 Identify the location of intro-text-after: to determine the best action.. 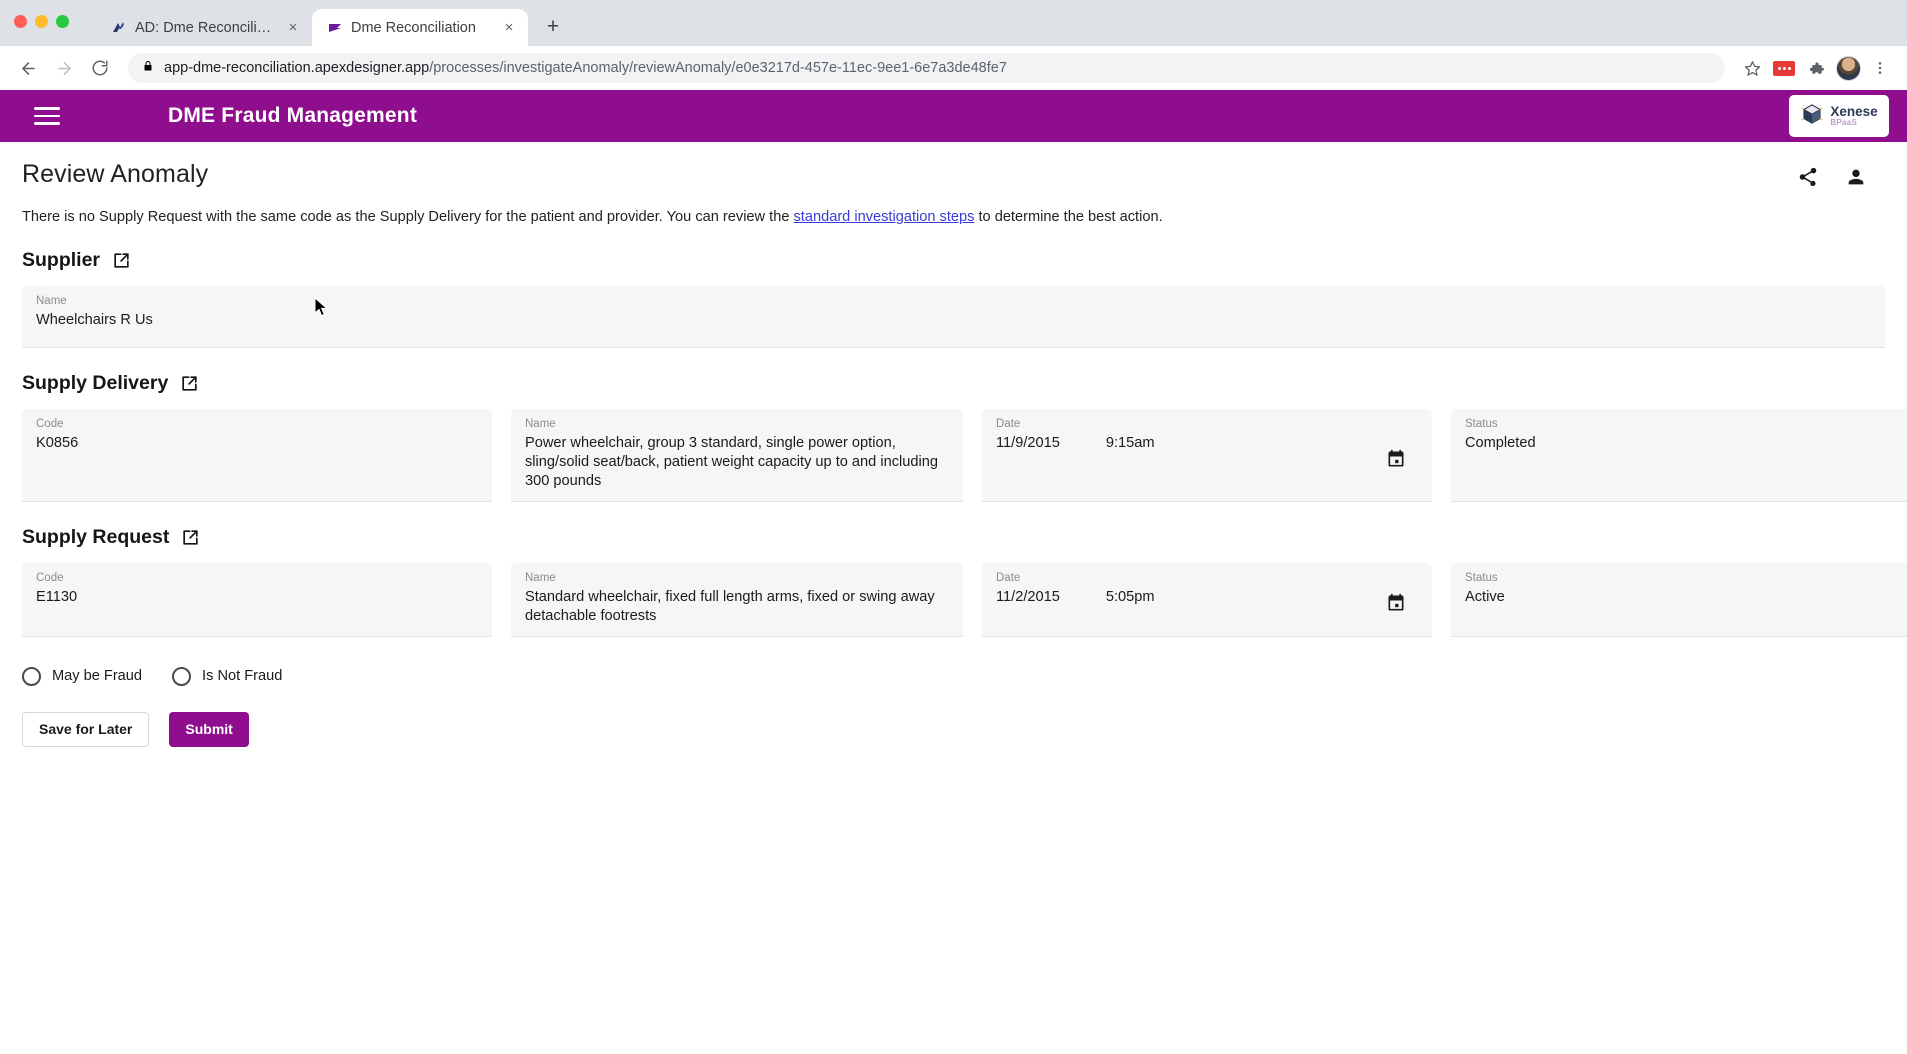
(1068, 217).